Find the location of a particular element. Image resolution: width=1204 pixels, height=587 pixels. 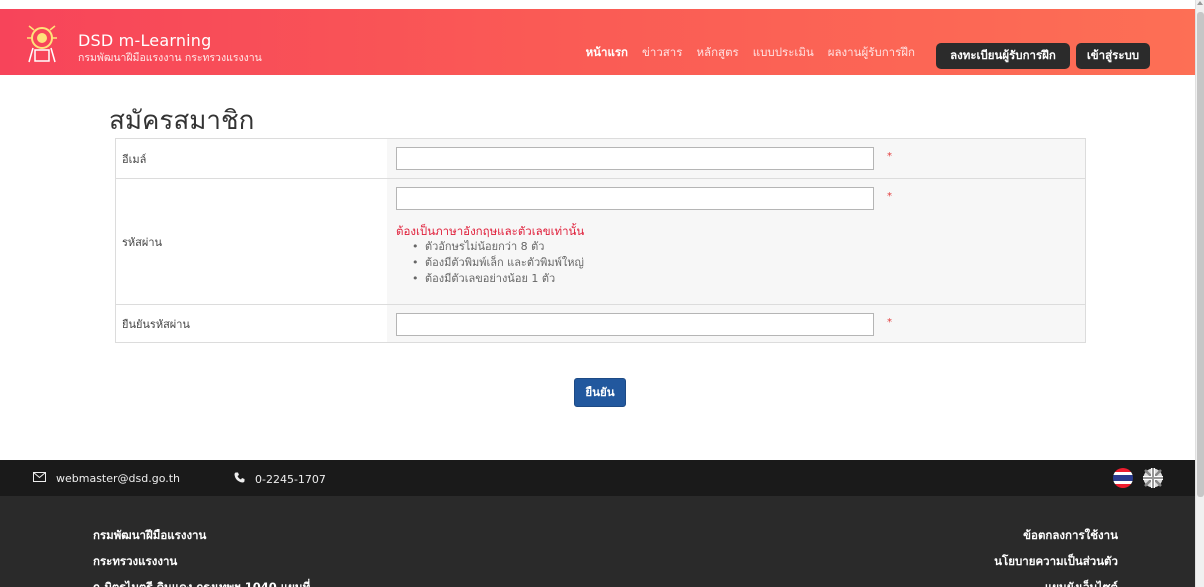

footer-ministry: กระทรวงแรงงาน is located at coordinates (135, 561).